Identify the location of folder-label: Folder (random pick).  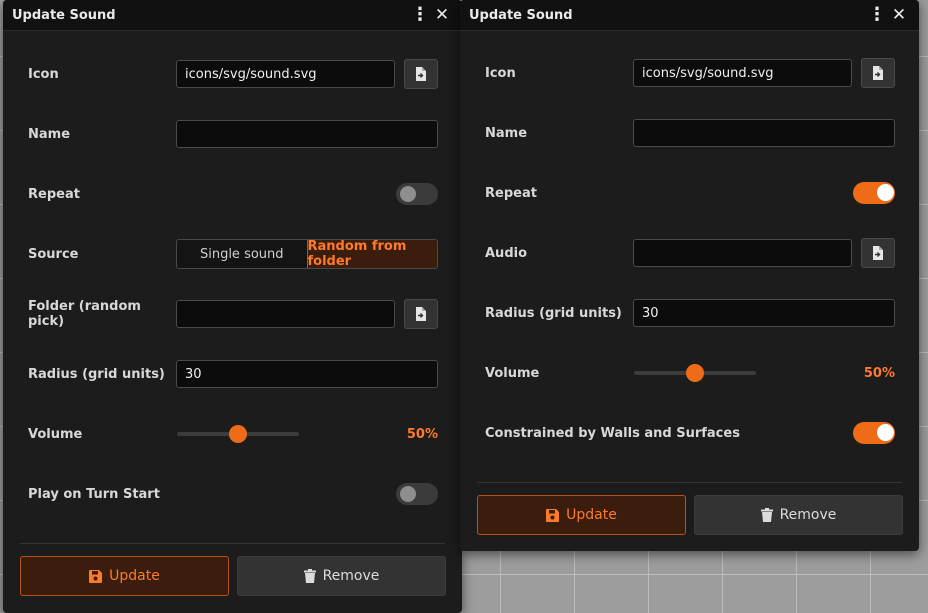
(84, 314).